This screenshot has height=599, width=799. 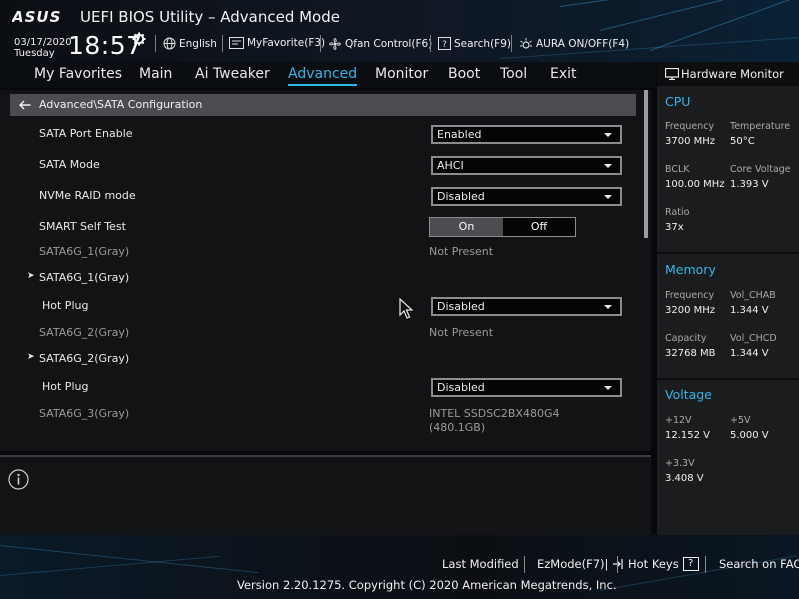 What do you see at coordinates (573, 564) in the screenshot?
I see `ezmode-label: EzMode(F7)|` at bounding box center [573, 564].